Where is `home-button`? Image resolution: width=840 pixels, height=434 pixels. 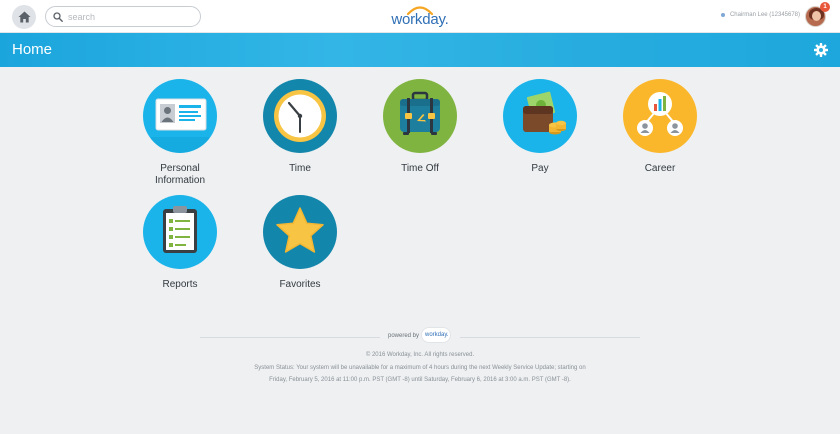
home-button is located at coordinates (24, 17).